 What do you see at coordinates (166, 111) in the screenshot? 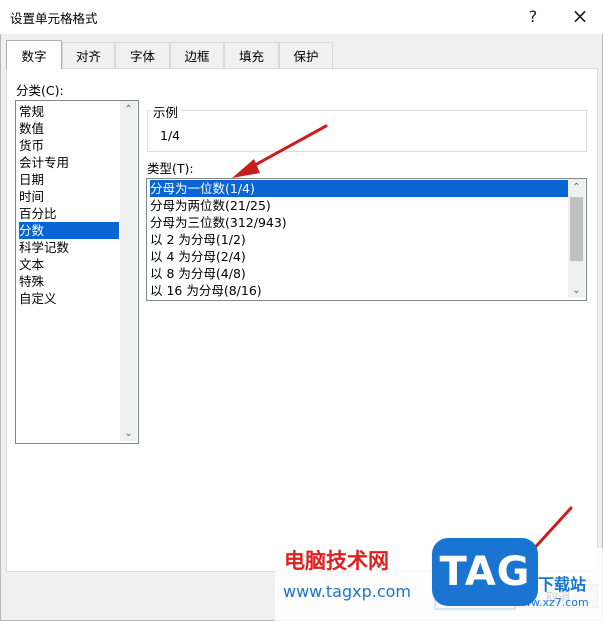
I see `sample-legend: 示例` at bounding box center [166, 111].